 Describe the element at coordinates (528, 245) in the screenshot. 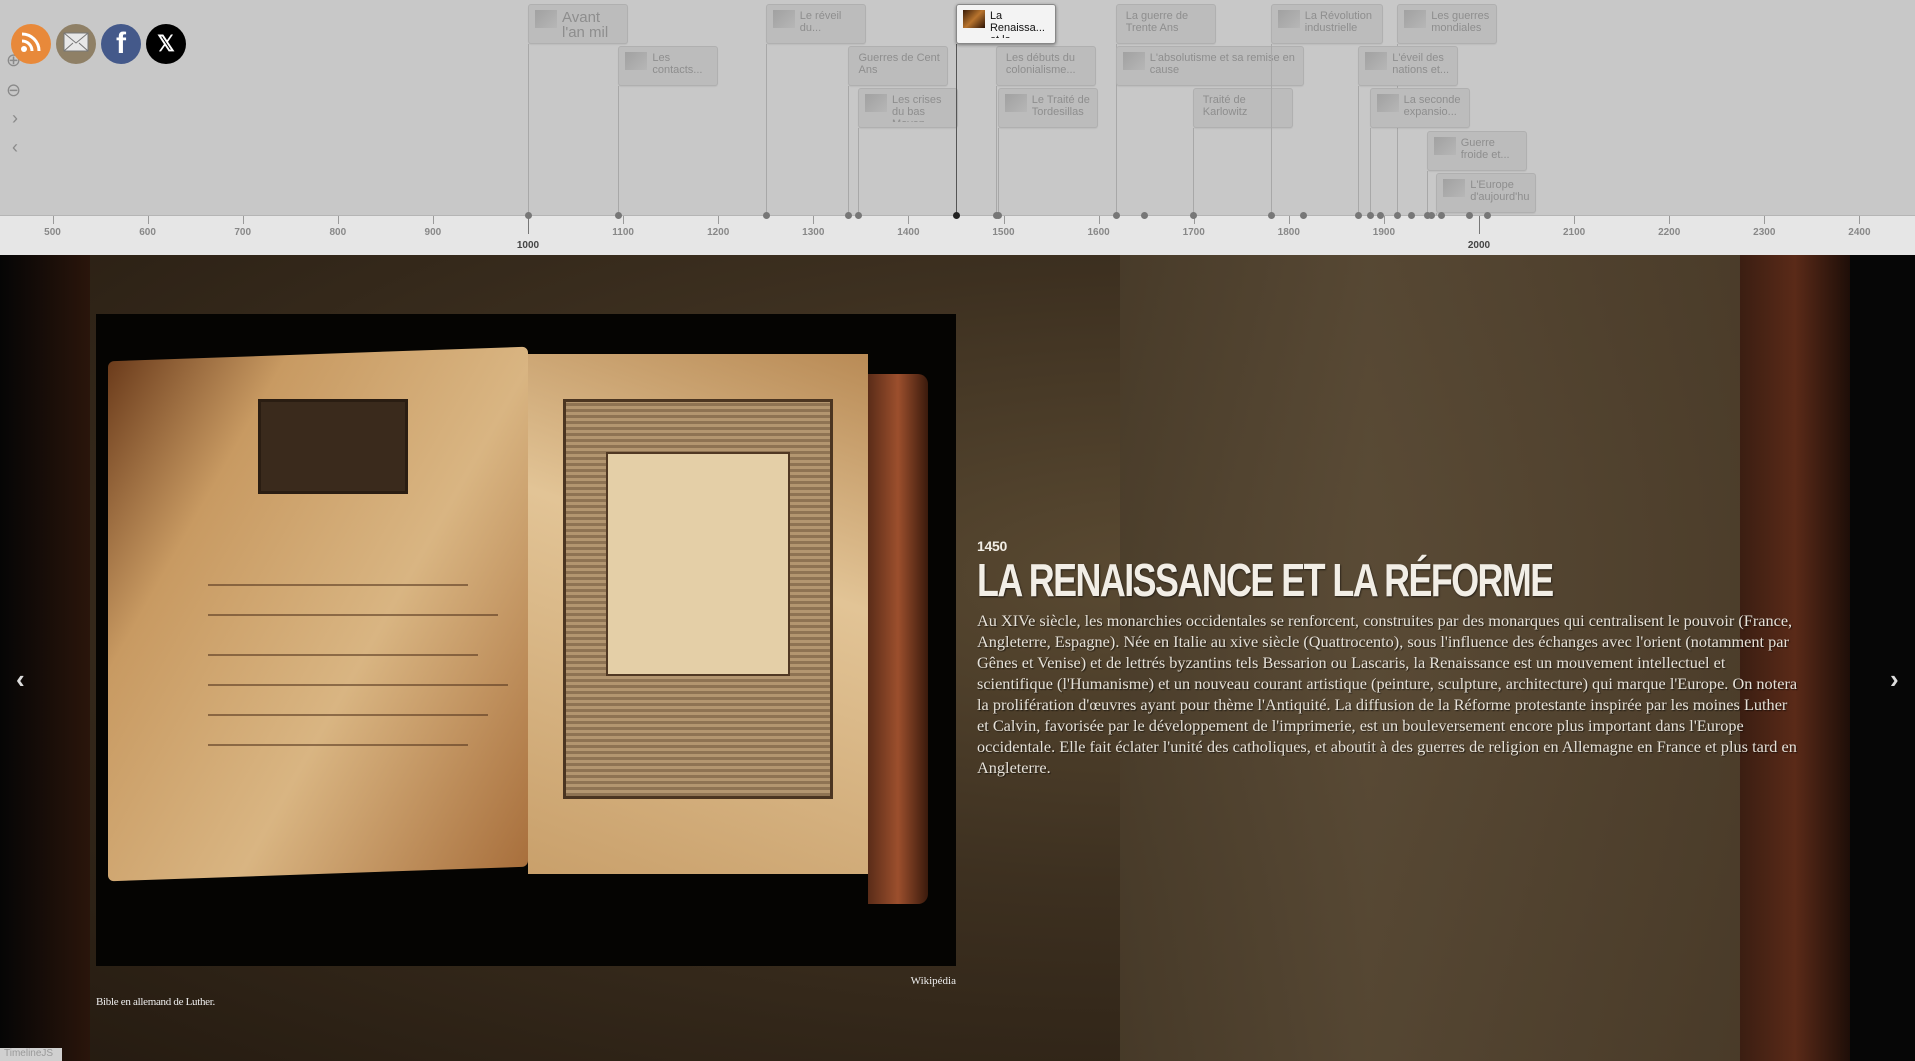

I see `axis-tick-label: 1000` at that location.